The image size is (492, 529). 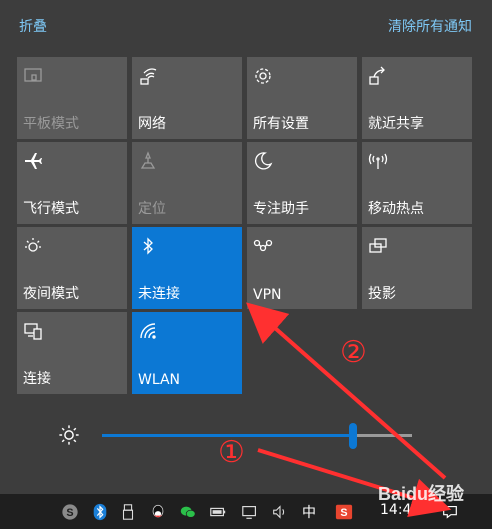 What do you see at coordinates (378, 76) in the screenshot?
I see `share-icon` at bounding box center [378, 76].